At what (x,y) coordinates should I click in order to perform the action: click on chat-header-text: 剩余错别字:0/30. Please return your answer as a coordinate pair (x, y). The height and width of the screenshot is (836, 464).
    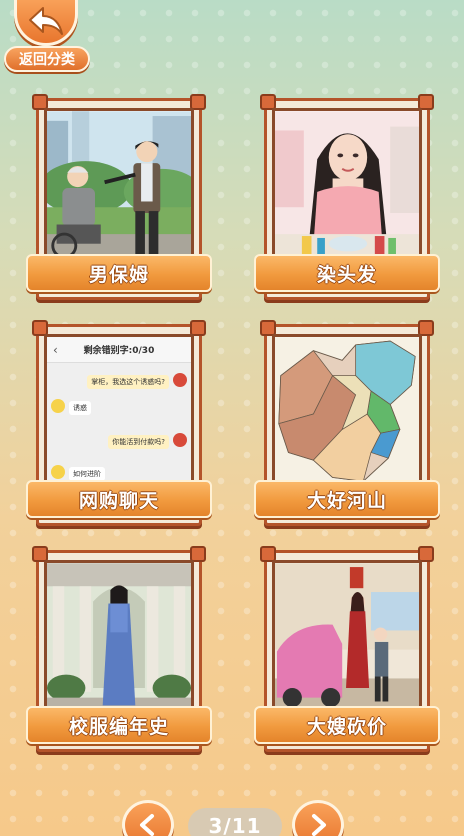
    Looking at the image, I should click on (119, 351).